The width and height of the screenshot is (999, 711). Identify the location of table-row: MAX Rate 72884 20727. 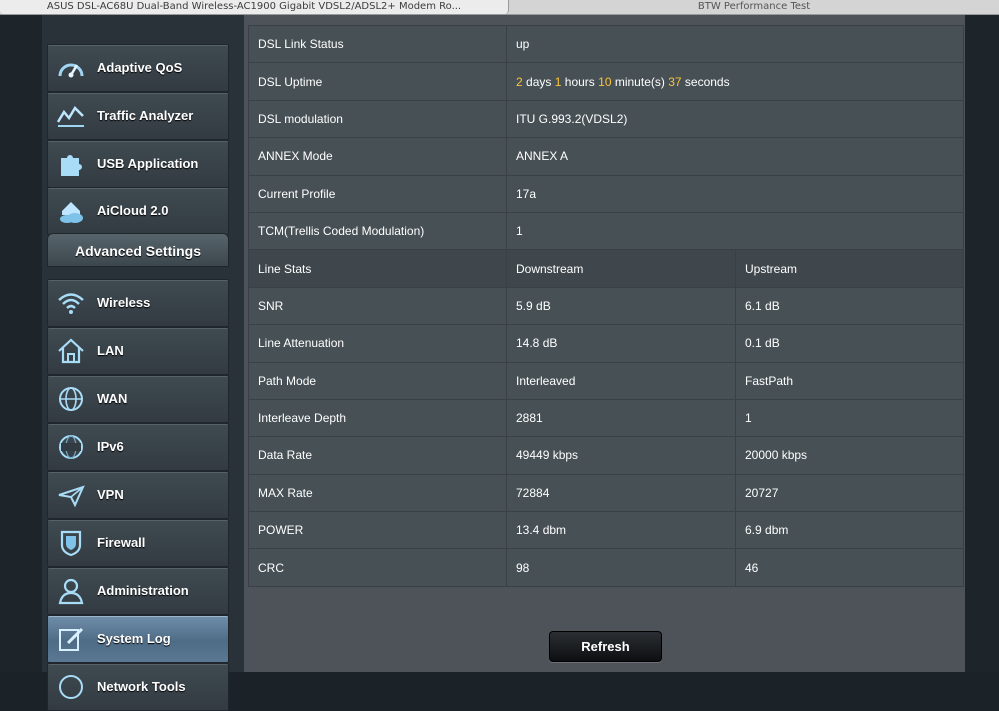
(606, 493).